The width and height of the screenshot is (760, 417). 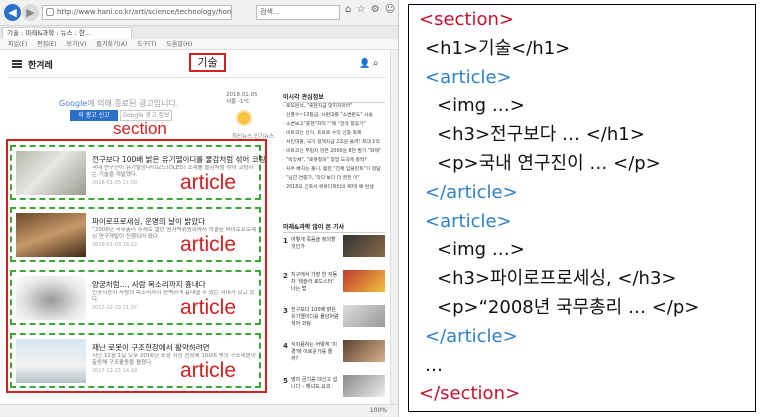 I want to click on vertical-scrollbar, so click(x=394, y=227).